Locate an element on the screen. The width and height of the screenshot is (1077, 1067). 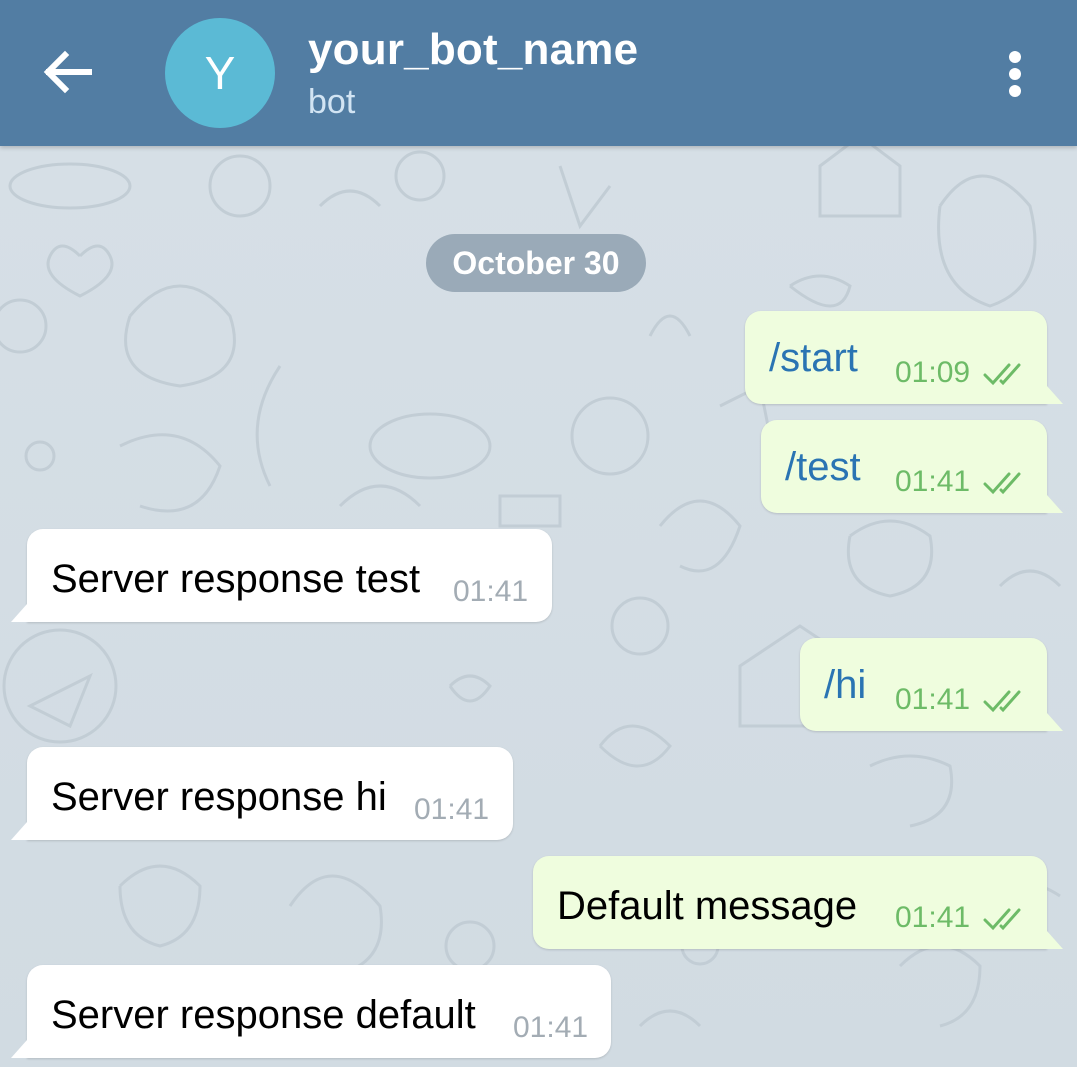
message-bubble-outgoing: /test 01:41 is located at coordinates (912, 466).